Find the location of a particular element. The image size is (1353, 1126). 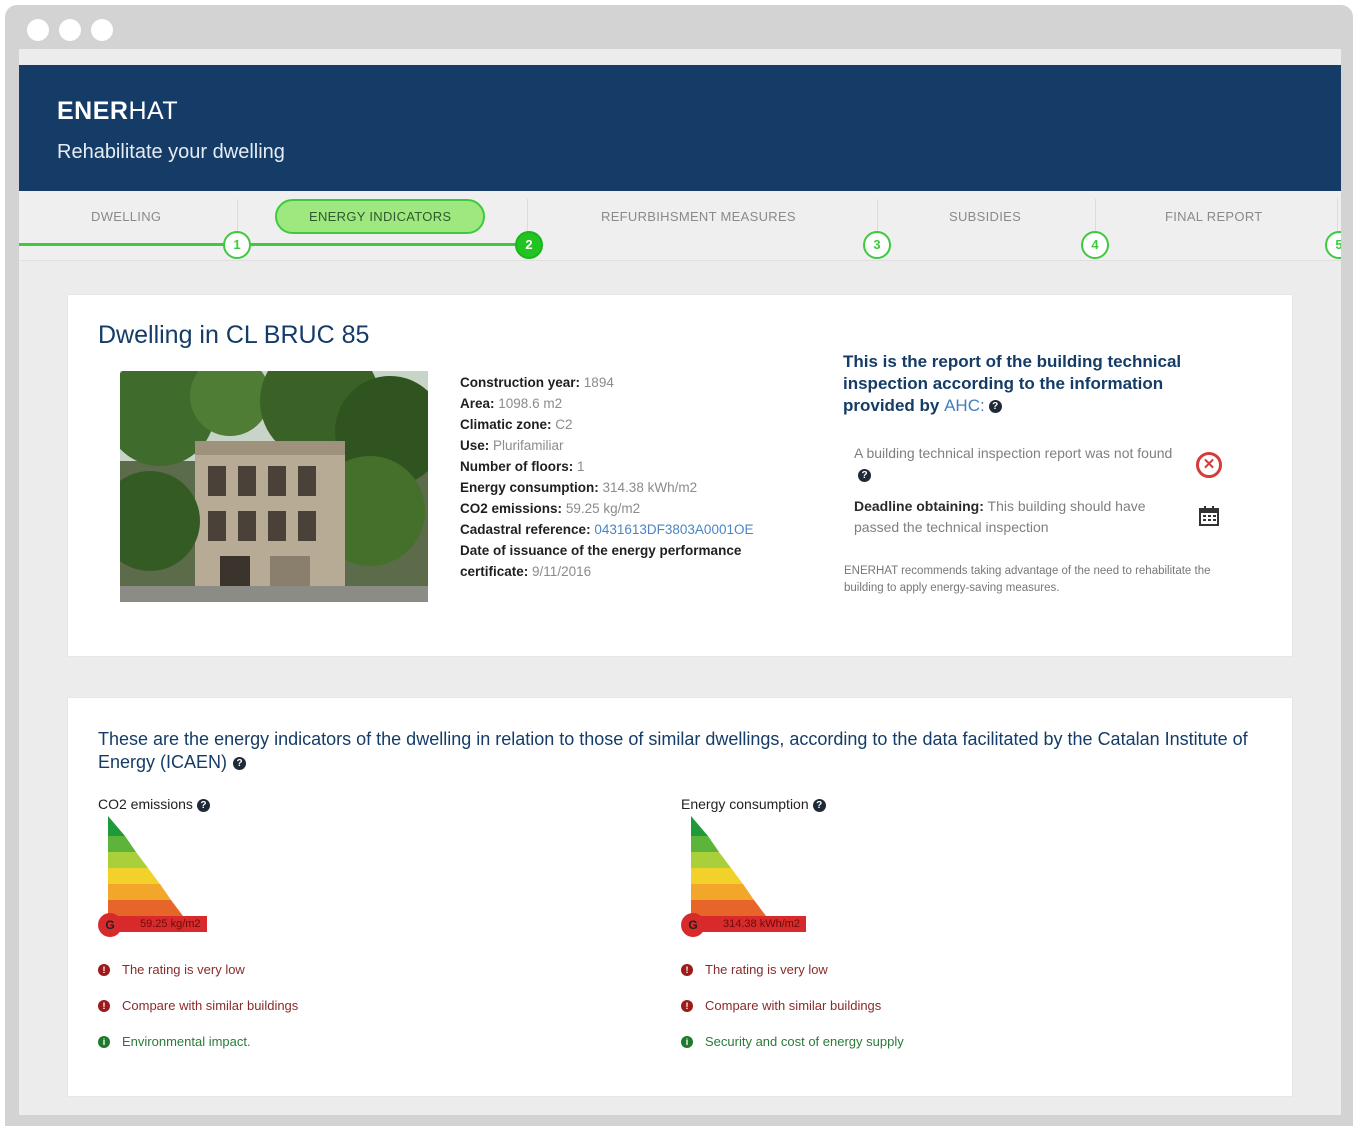

spec-energy-consumption: Energy consumption: 314.38 kWh/m2 is located at coordinates (630, 487).